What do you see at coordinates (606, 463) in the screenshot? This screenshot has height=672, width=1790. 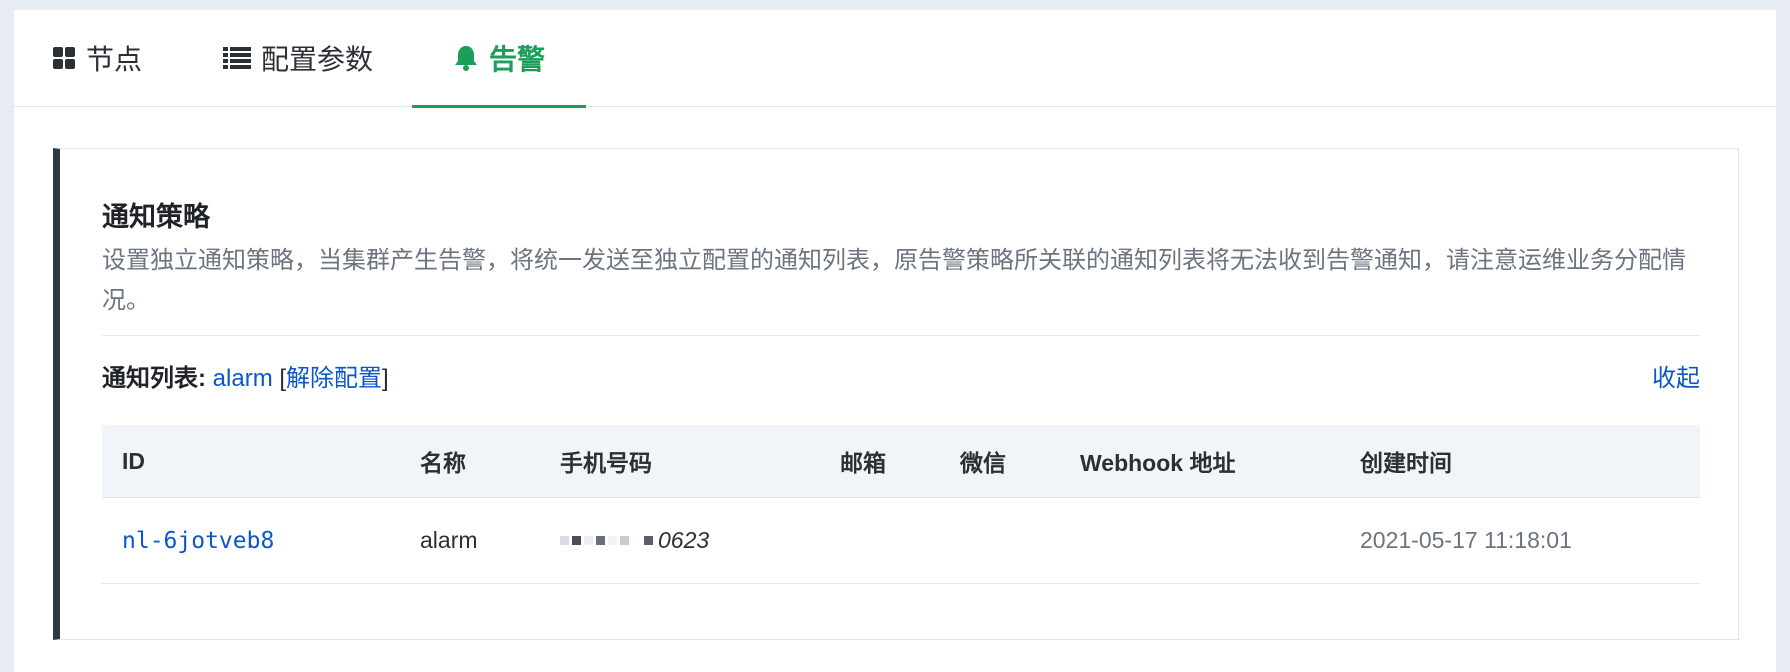 I see `column-header-phone: 手机号码` at bounding box center [606, 463].